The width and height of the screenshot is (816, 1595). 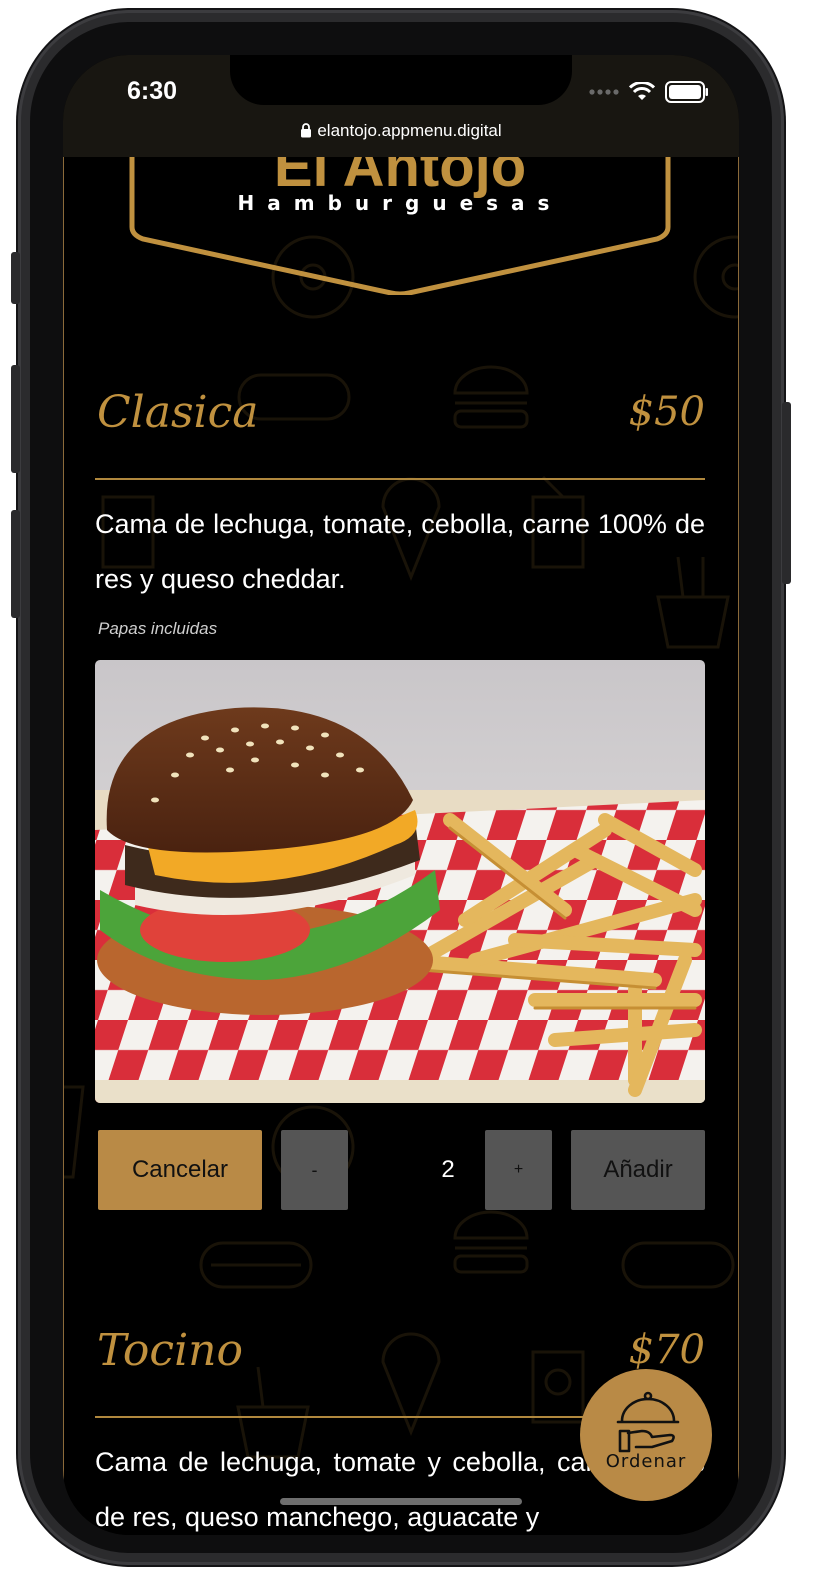 I want to click on status-icons, so click(x=649, y=92).